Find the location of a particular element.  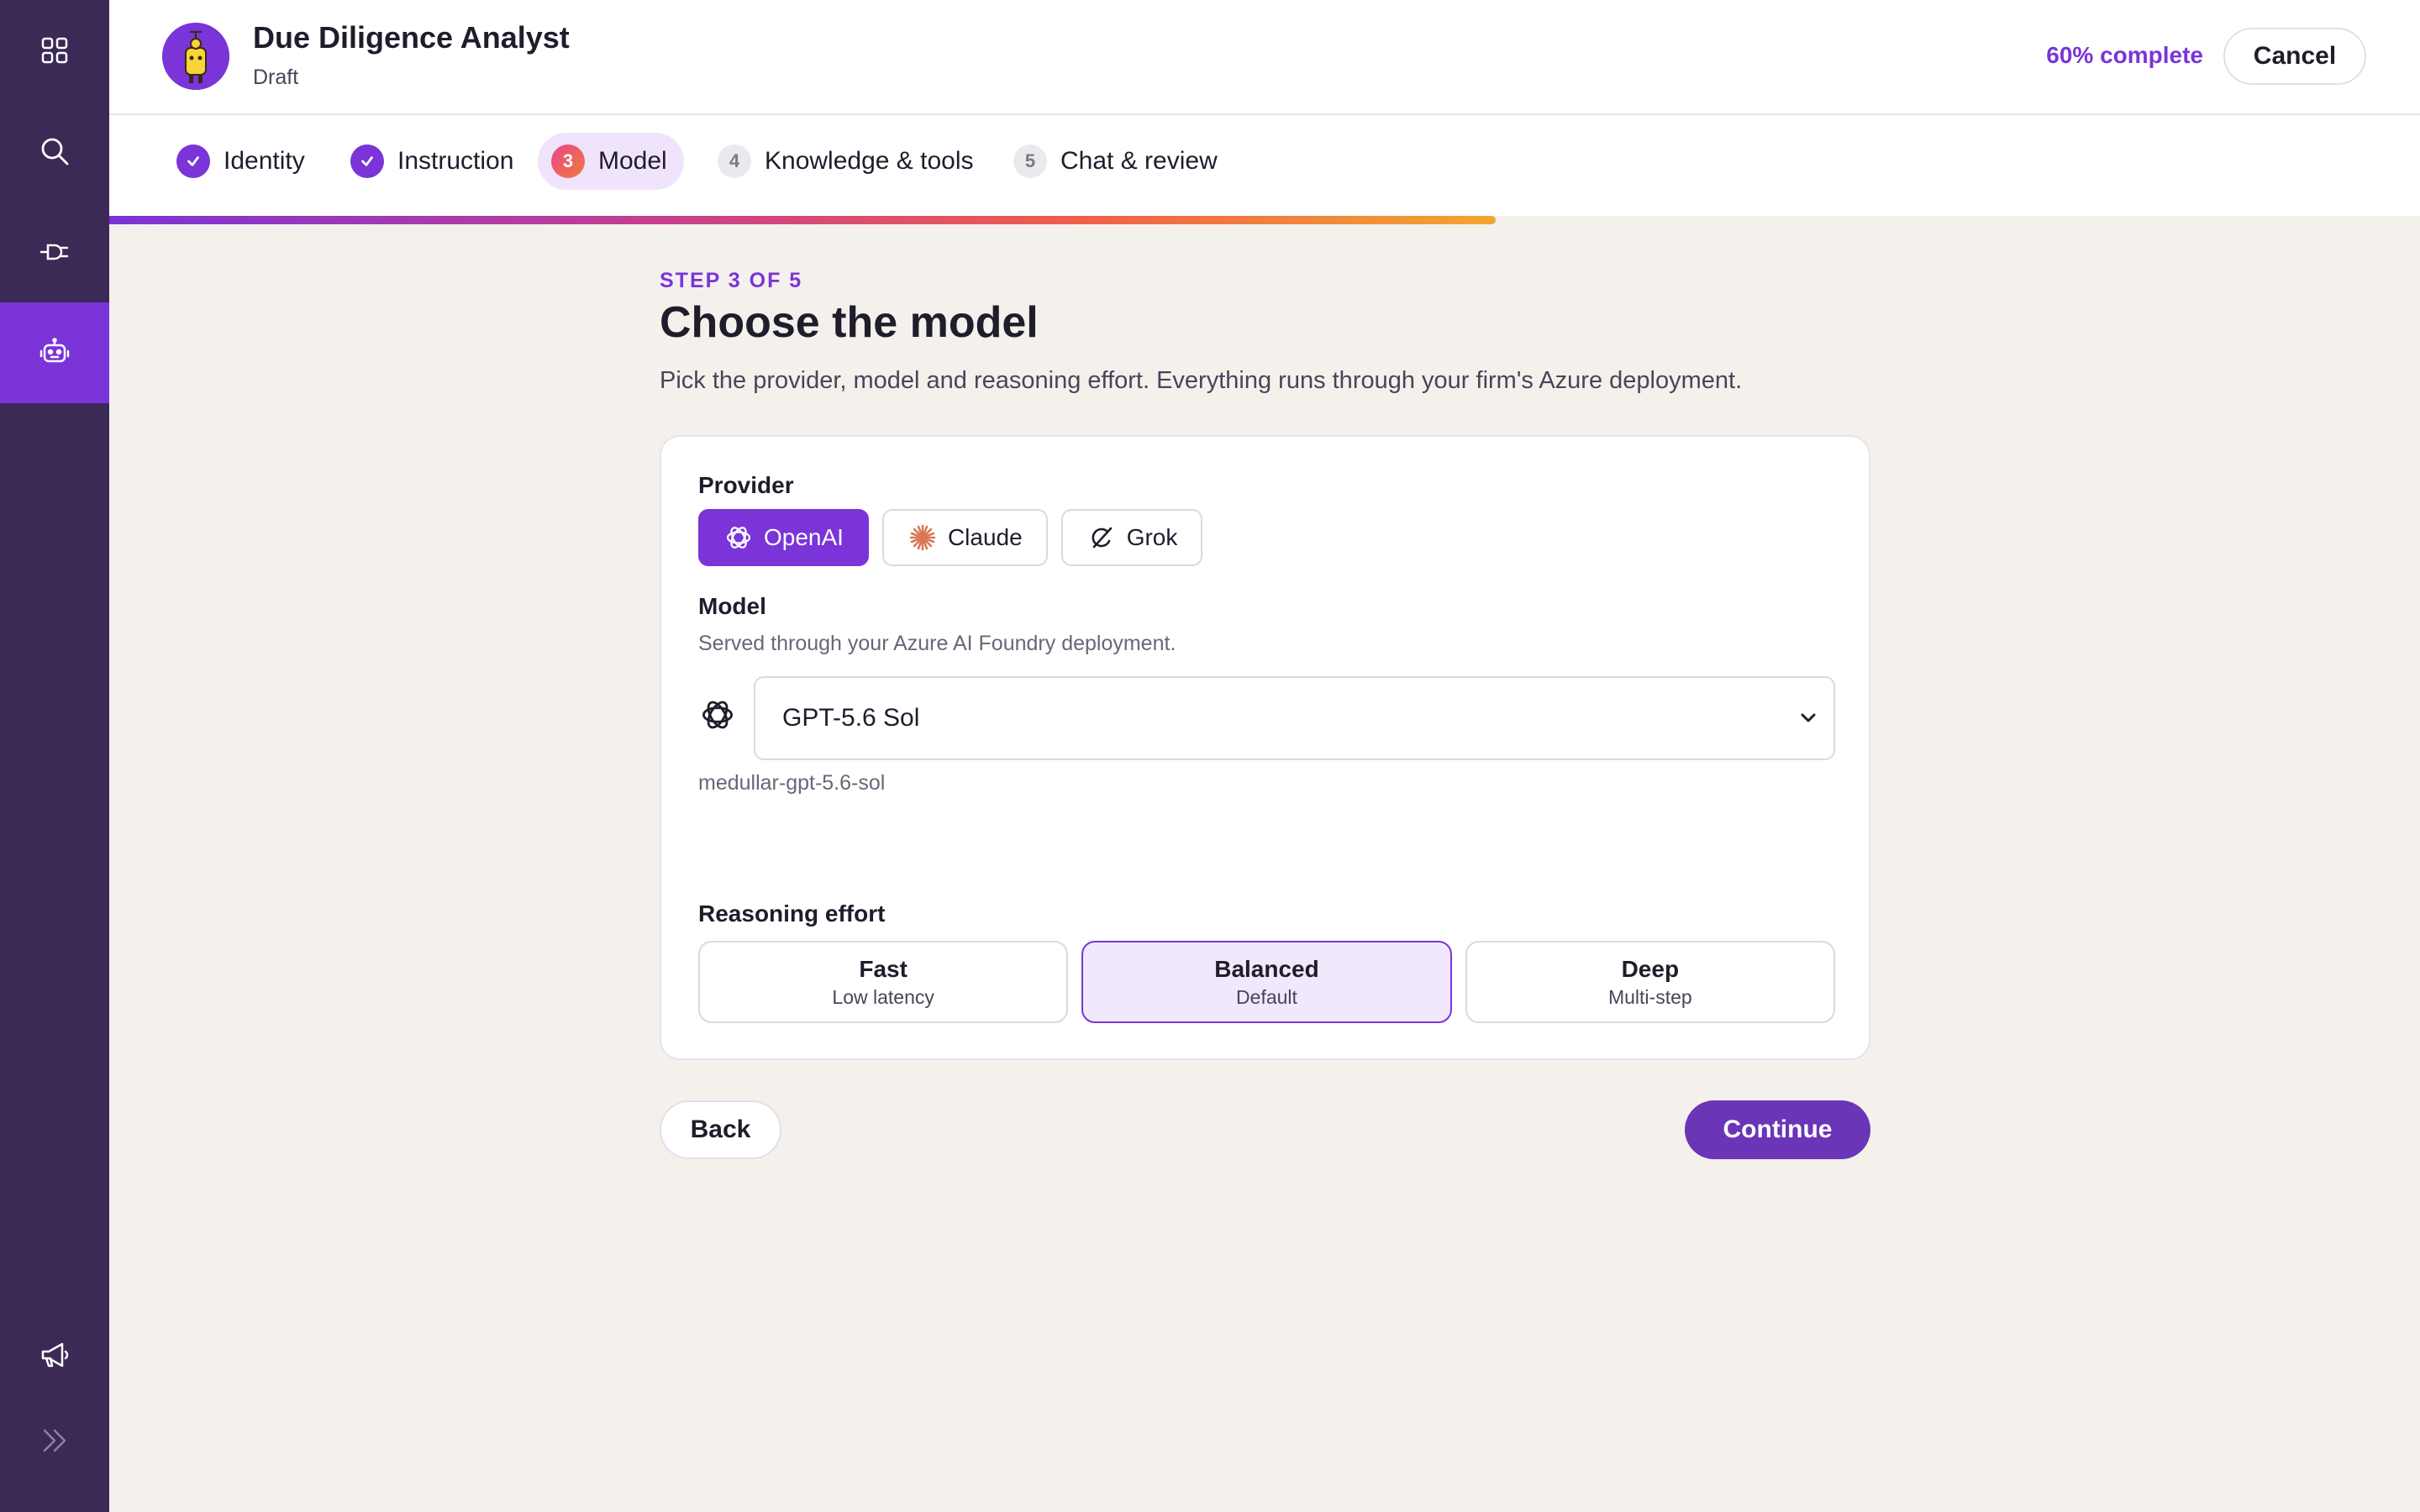

agent-status: Draft is located at coordinates (276, 77).